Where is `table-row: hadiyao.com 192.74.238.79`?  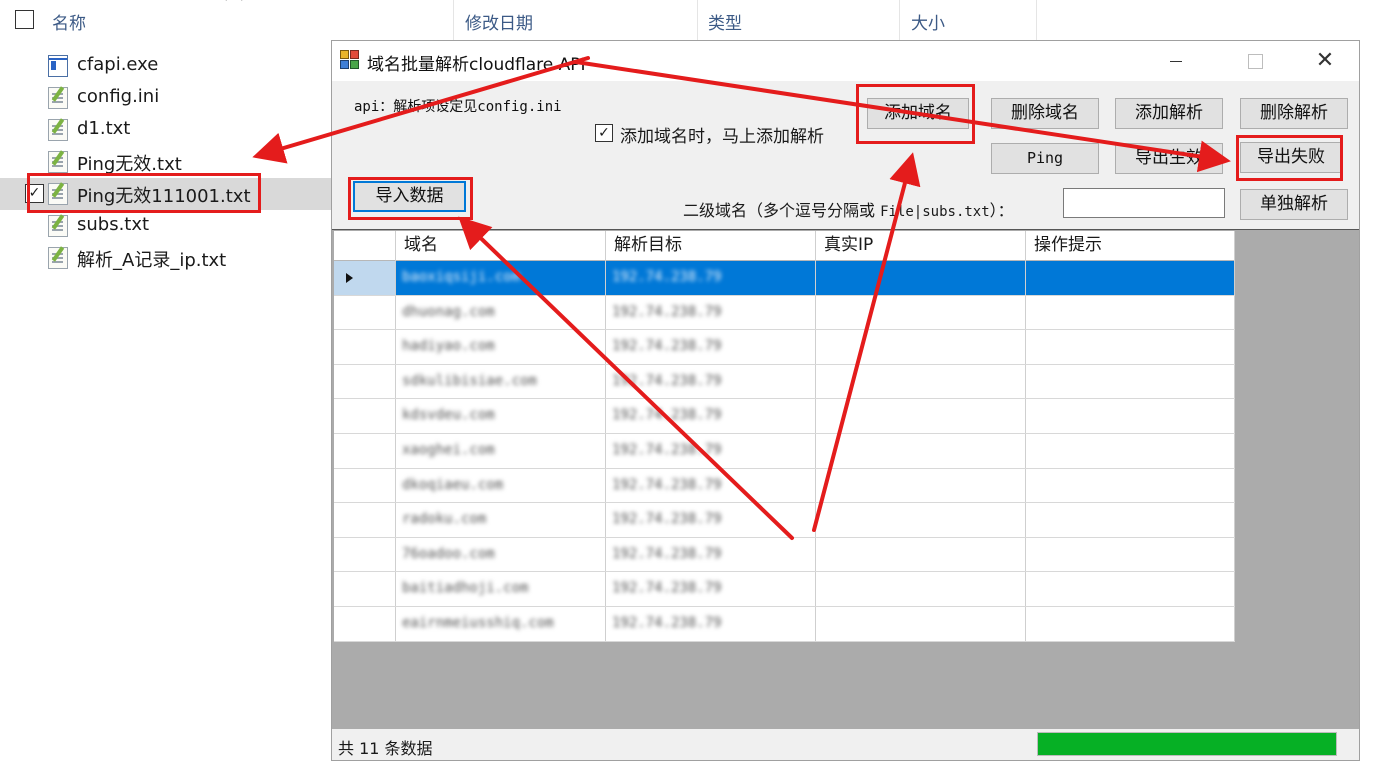 table-row: hadiyao.com 192.74.238.79 is located at coordinates (784, 347).